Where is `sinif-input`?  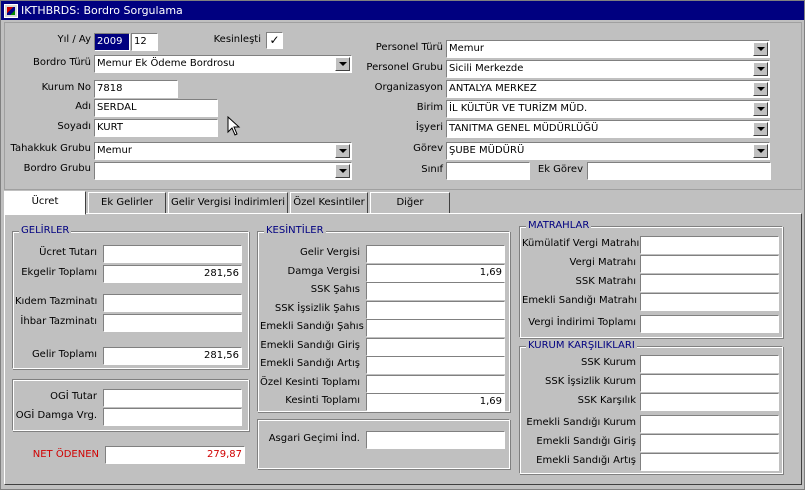 sinif-input is located at coordinates (488, 171).